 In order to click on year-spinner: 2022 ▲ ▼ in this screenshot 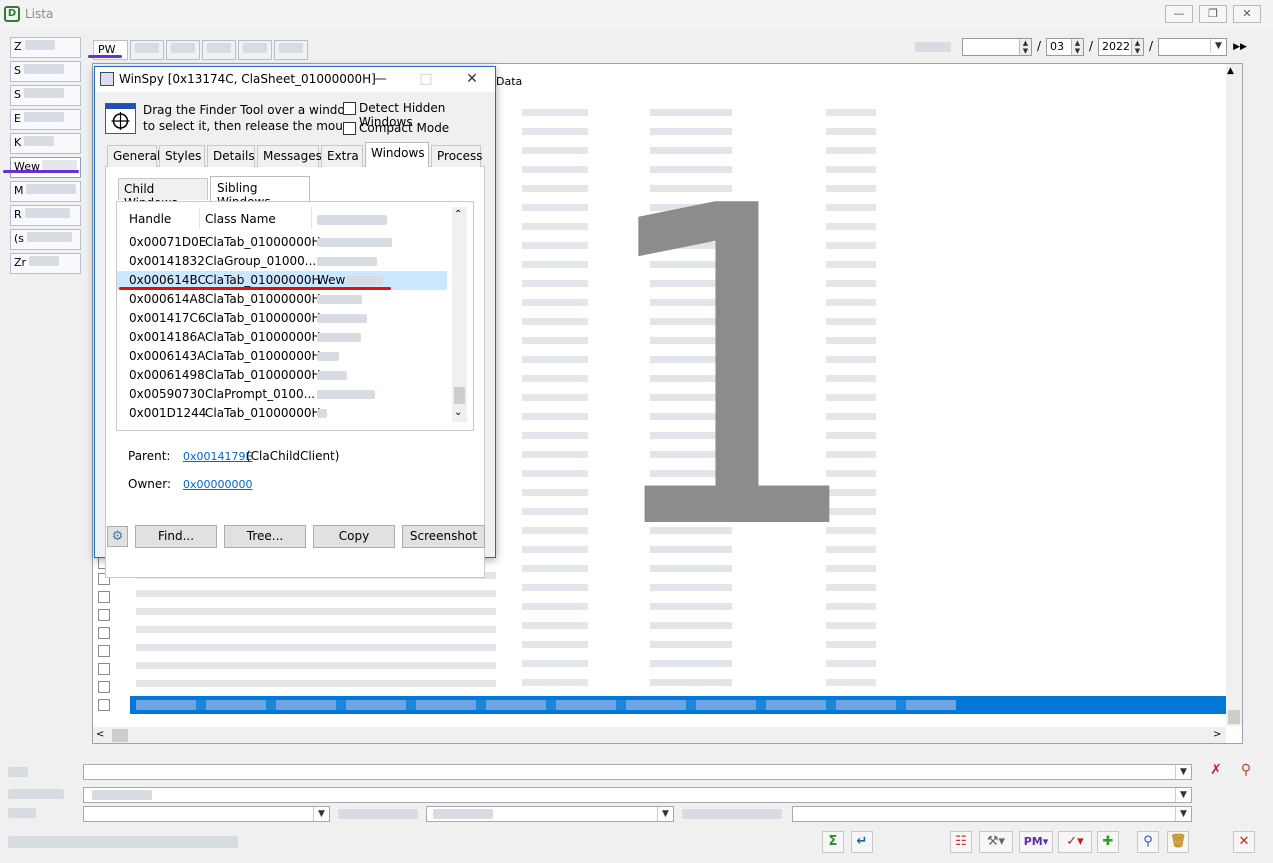, I will do `click(1121, 47)`.